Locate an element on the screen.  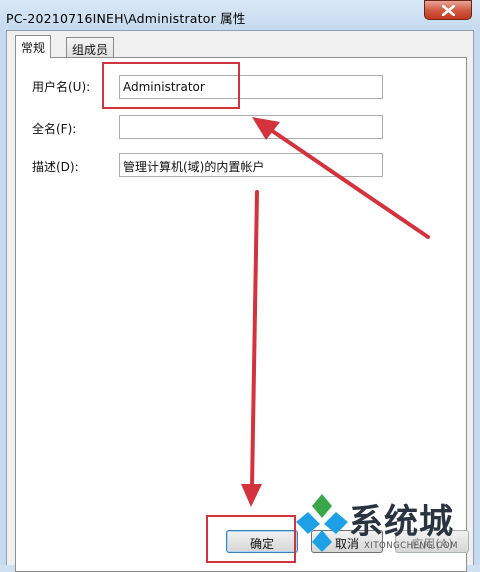
fullname-field is located at coordinates (251, 127).